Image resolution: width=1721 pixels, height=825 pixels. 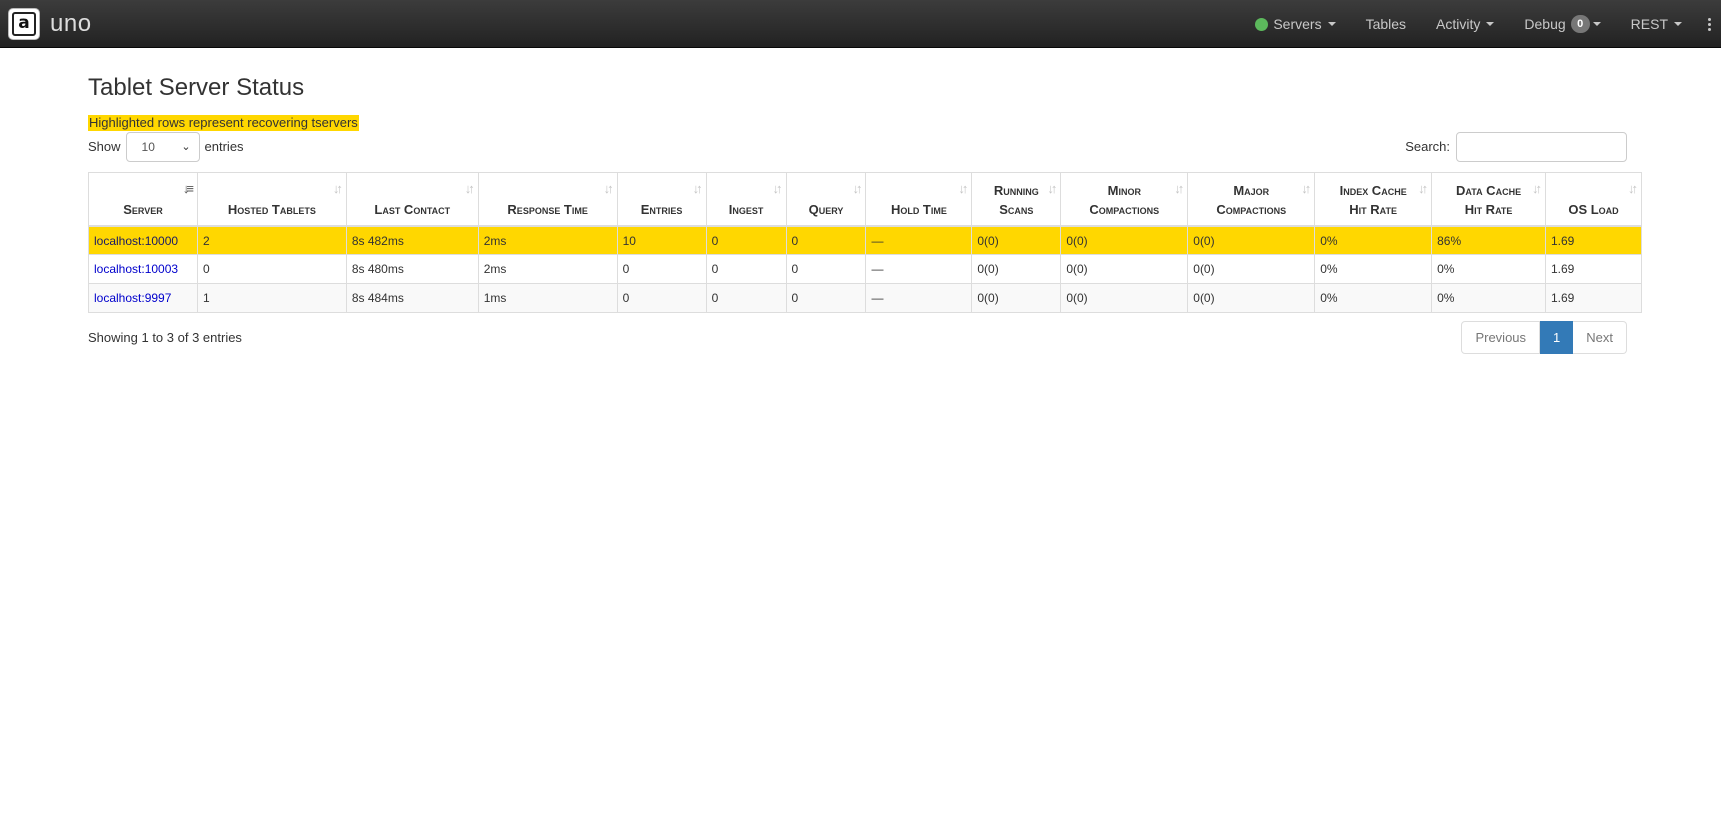 What do you see at coordinates (1458, 24) in the screenshot?
I see `nav-activity-label: Activity` at bounding box center [1458, 24].